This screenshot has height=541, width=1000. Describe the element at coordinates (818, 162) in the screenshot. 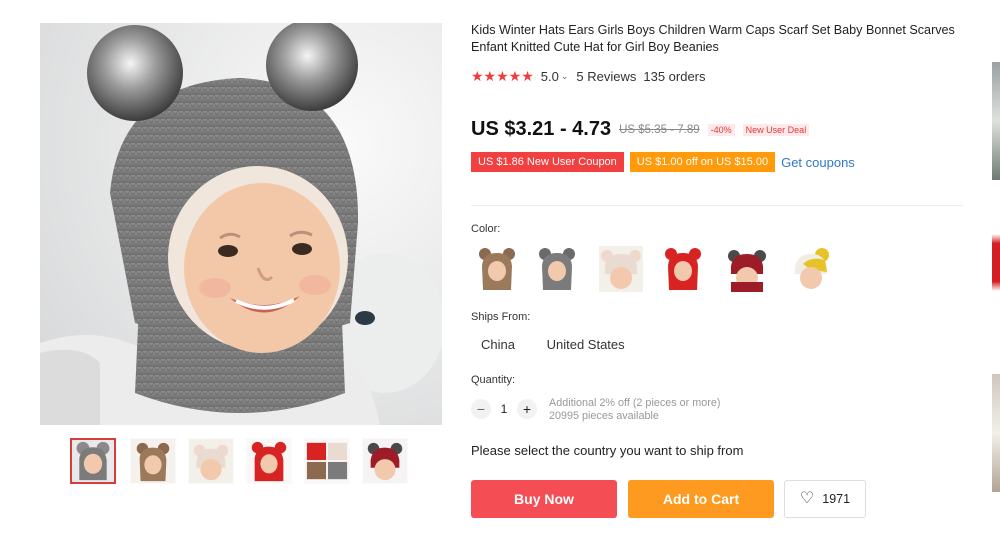

I see `get-coupons-link: Get coupons` at that location.